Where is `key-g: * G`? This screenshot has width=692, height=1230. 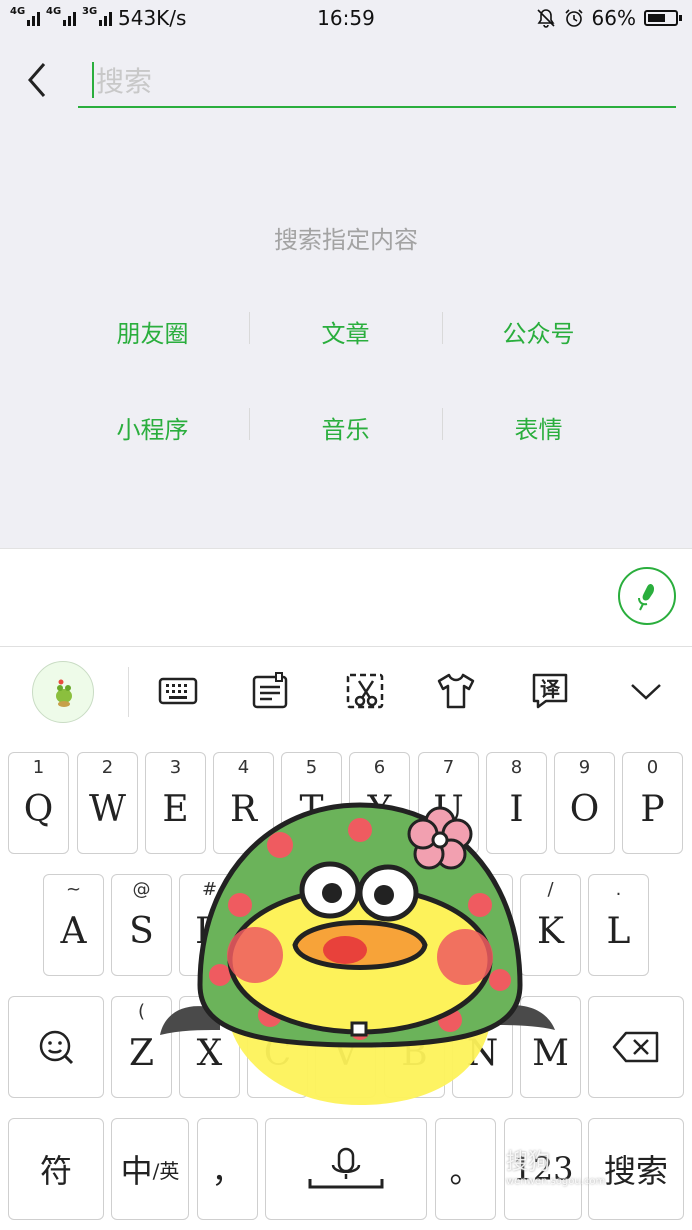
key-g: * G is located at coordinates (345, 925).